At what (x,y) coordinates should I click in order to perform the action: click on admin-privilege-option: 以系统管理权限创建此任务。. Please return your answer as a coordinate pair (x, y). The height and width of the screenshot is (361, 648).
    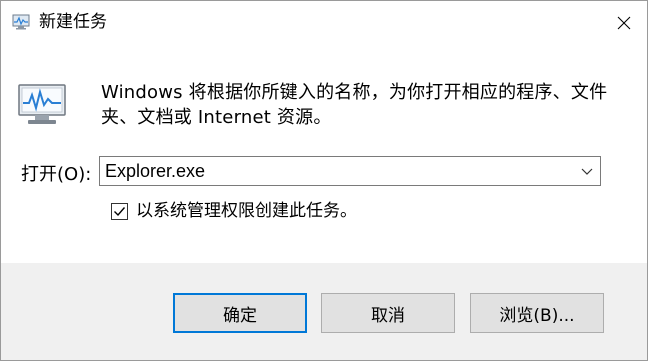
    Looking at the image, I should click on (234, 211).